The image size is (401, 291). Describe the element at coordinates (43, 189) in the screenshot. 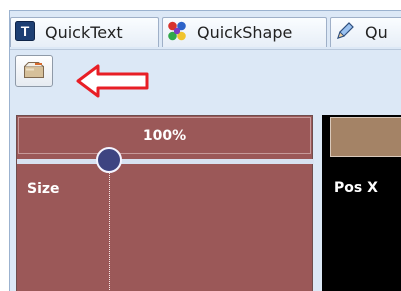

I see `size-label: Size` at that location.